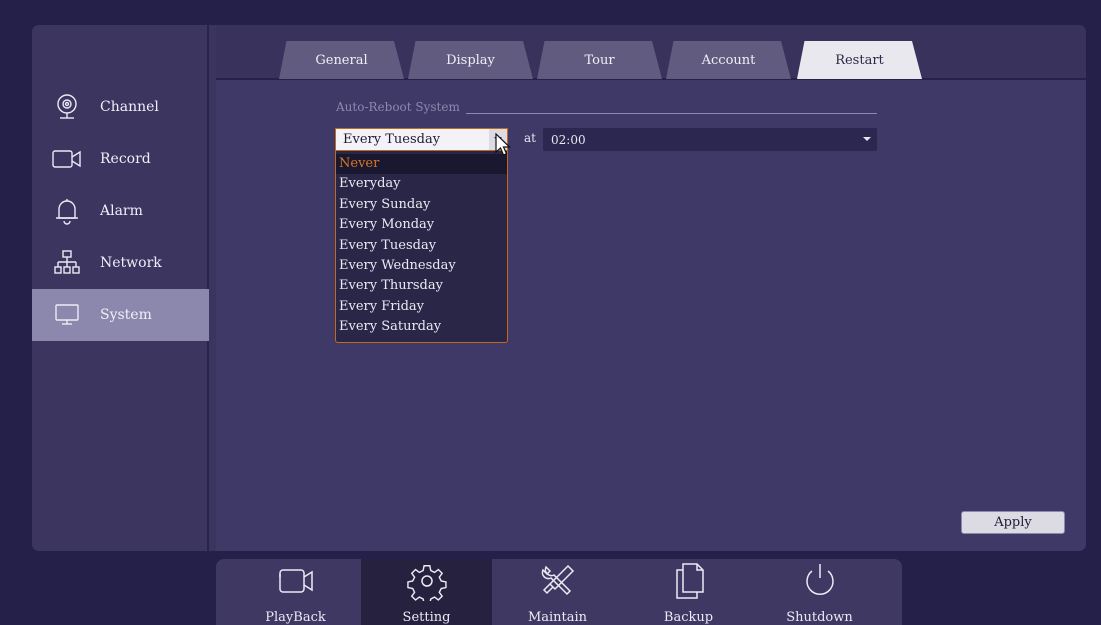 This screenshot has width=1101, height=625. What do you see at coordinates (819, 579) in the screenshot?
I see `power-icon` at bounding box center [819, 579].